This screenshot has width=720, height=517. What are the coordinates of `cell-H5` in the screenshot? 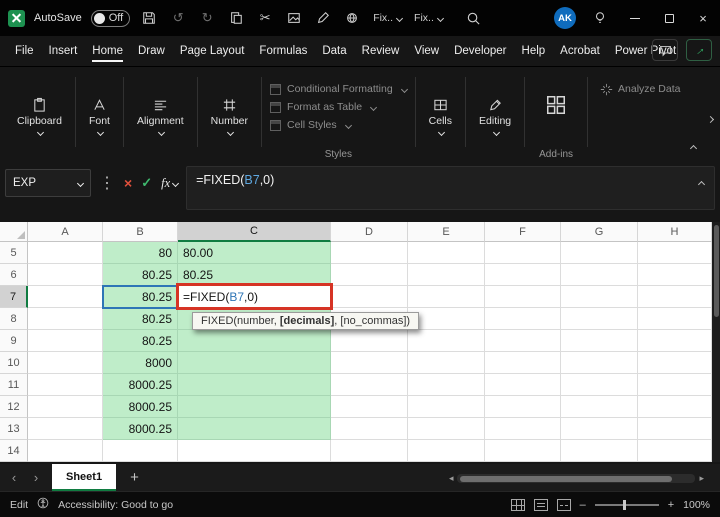 It's located at (675, 253).